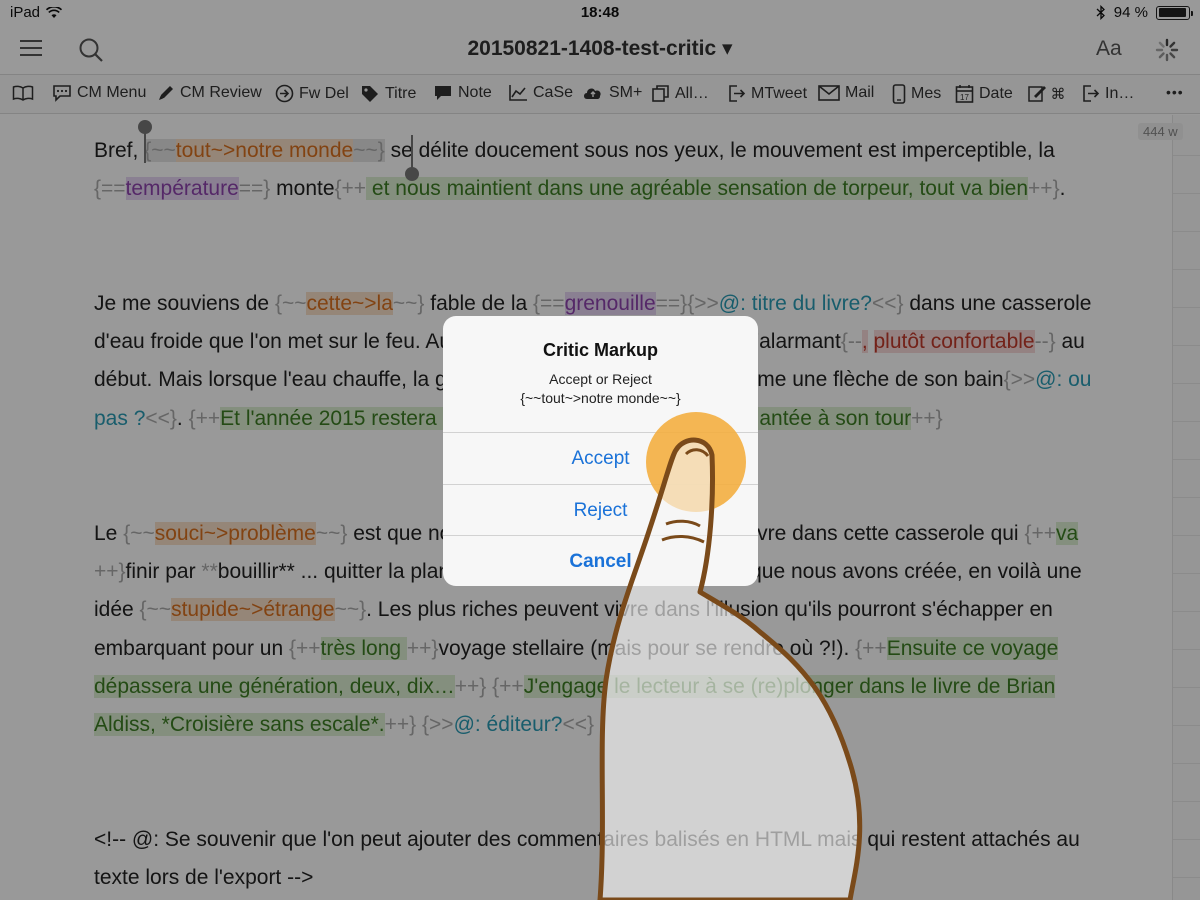 This screenshot has height=900, width=1200. Describe the element at coordinates (600, 350) in the screenshot. I see `alert-title: Critic Markup` at that location.